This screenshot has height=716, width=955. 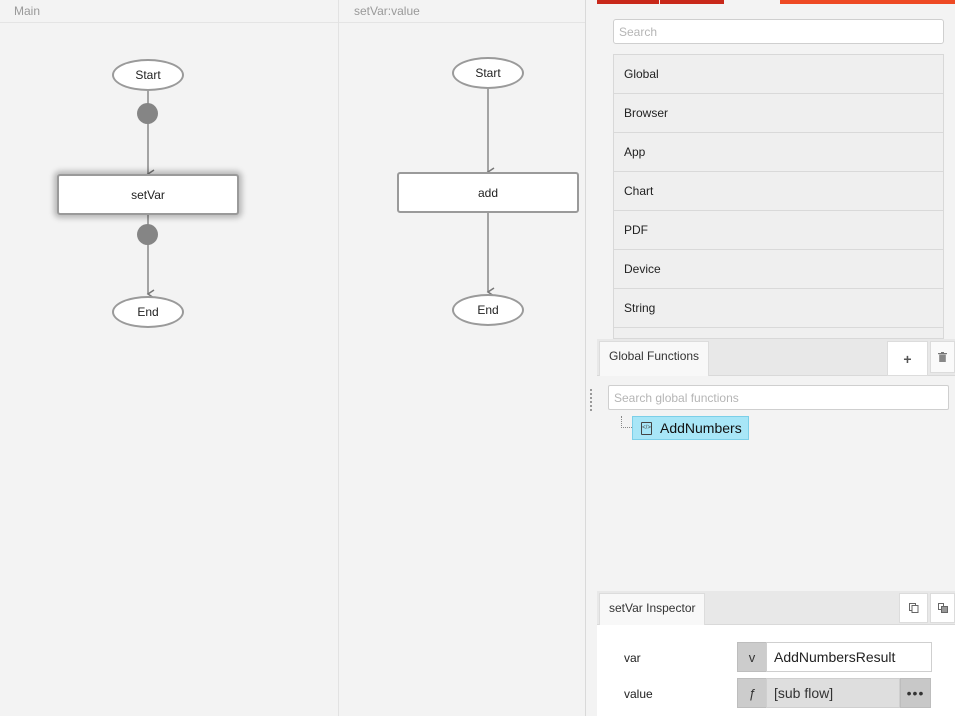 I want to click on function-item-label: AddNumbers, so click(x=701, y=428).